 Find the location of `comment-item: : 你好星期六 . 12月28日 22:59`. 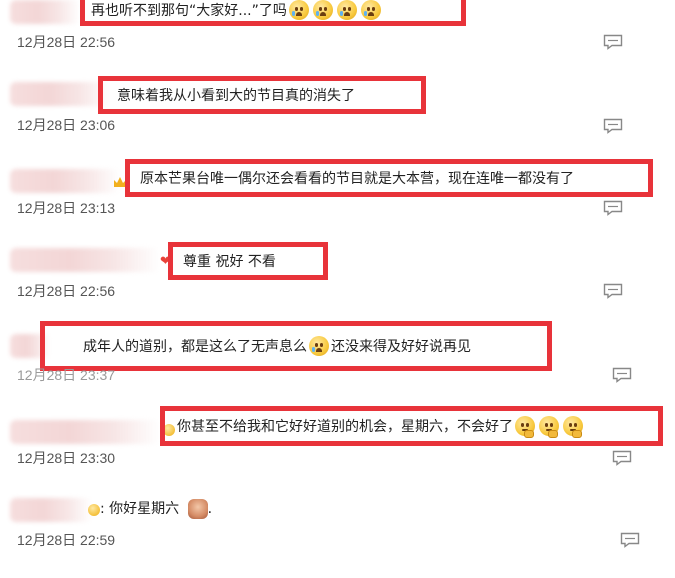

comment-item: : 你好星期六 . 12月28日 22:59 is located at coordinates (337, 530).